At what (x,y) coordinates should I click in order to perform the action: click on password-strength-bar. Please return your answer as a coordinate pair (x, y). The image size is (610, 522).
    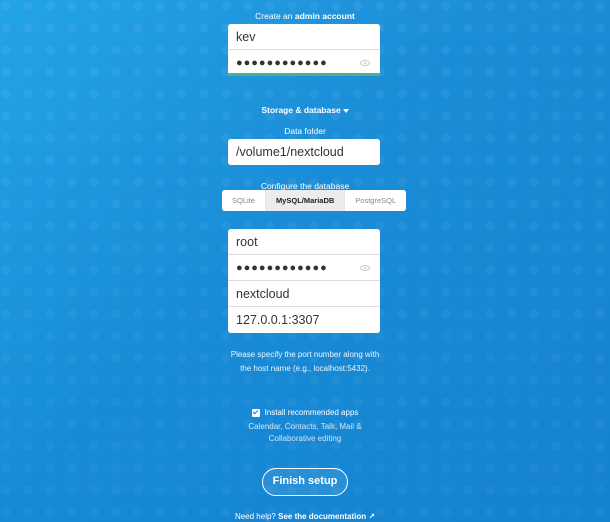
    Looking at the image, I should click on (304, 74).